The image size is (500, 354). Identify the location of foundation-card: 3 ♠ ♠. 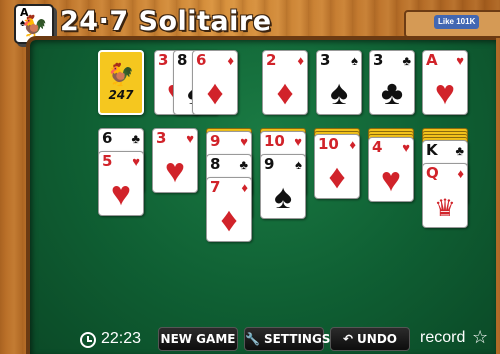
(339, 82).